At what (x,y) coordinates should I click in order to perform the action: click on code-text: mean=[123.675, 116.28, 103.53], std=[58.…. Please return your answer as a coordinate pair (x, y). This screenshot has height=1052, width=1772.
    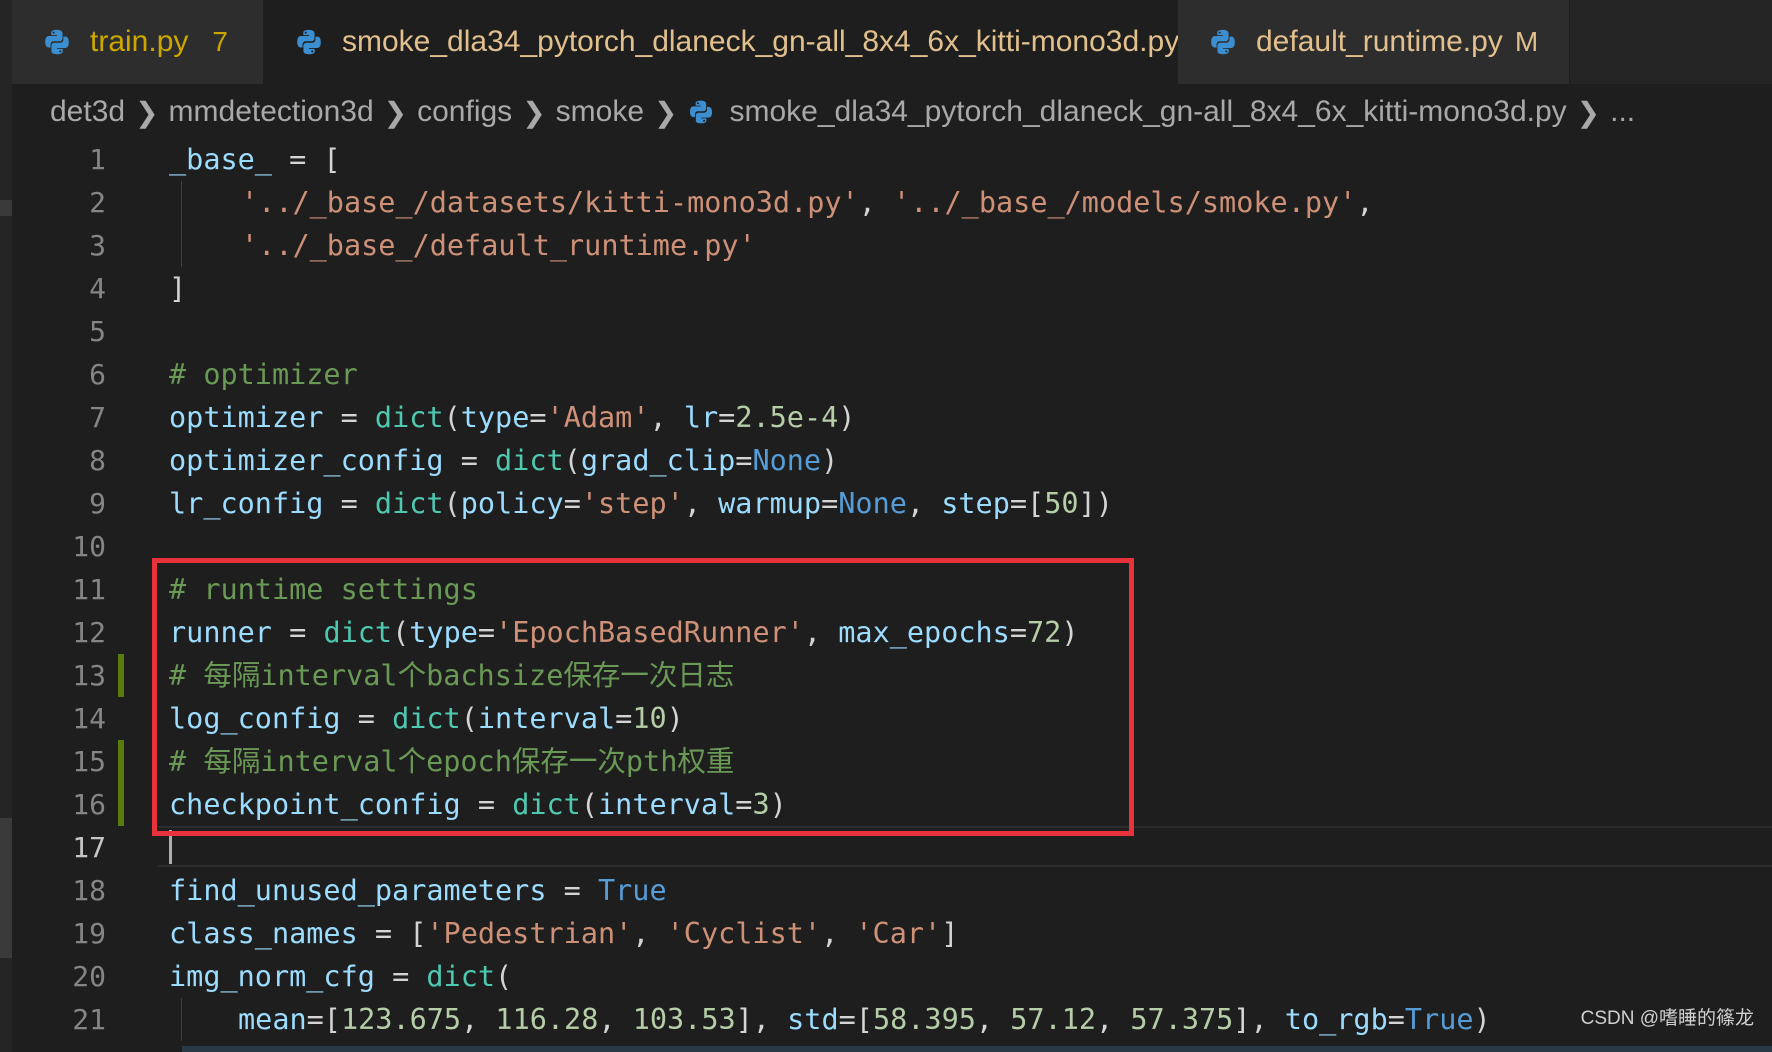
    Looking at the image, I should click on (864, 1019).